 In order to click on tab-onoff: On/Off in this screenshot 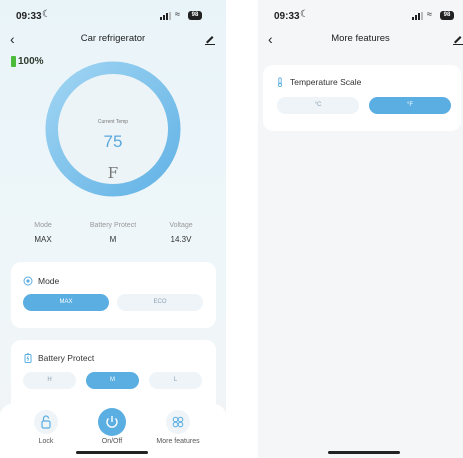, I will do `click(112, 426)`.